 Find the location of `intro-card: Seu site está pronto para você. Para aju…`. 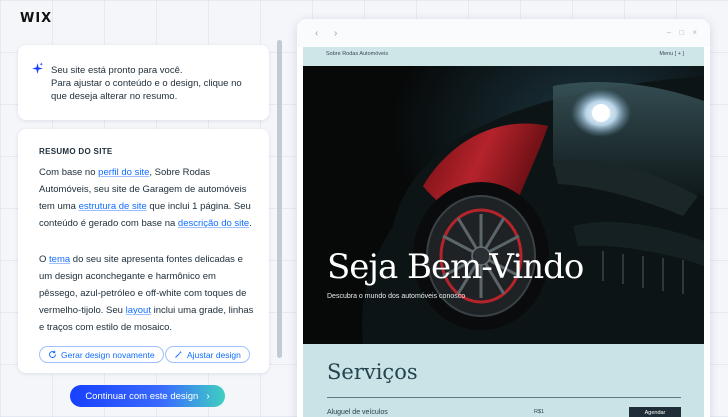

intro-card: Seu site está pronto para você. Para aju… is located at coordinates (143, 82).